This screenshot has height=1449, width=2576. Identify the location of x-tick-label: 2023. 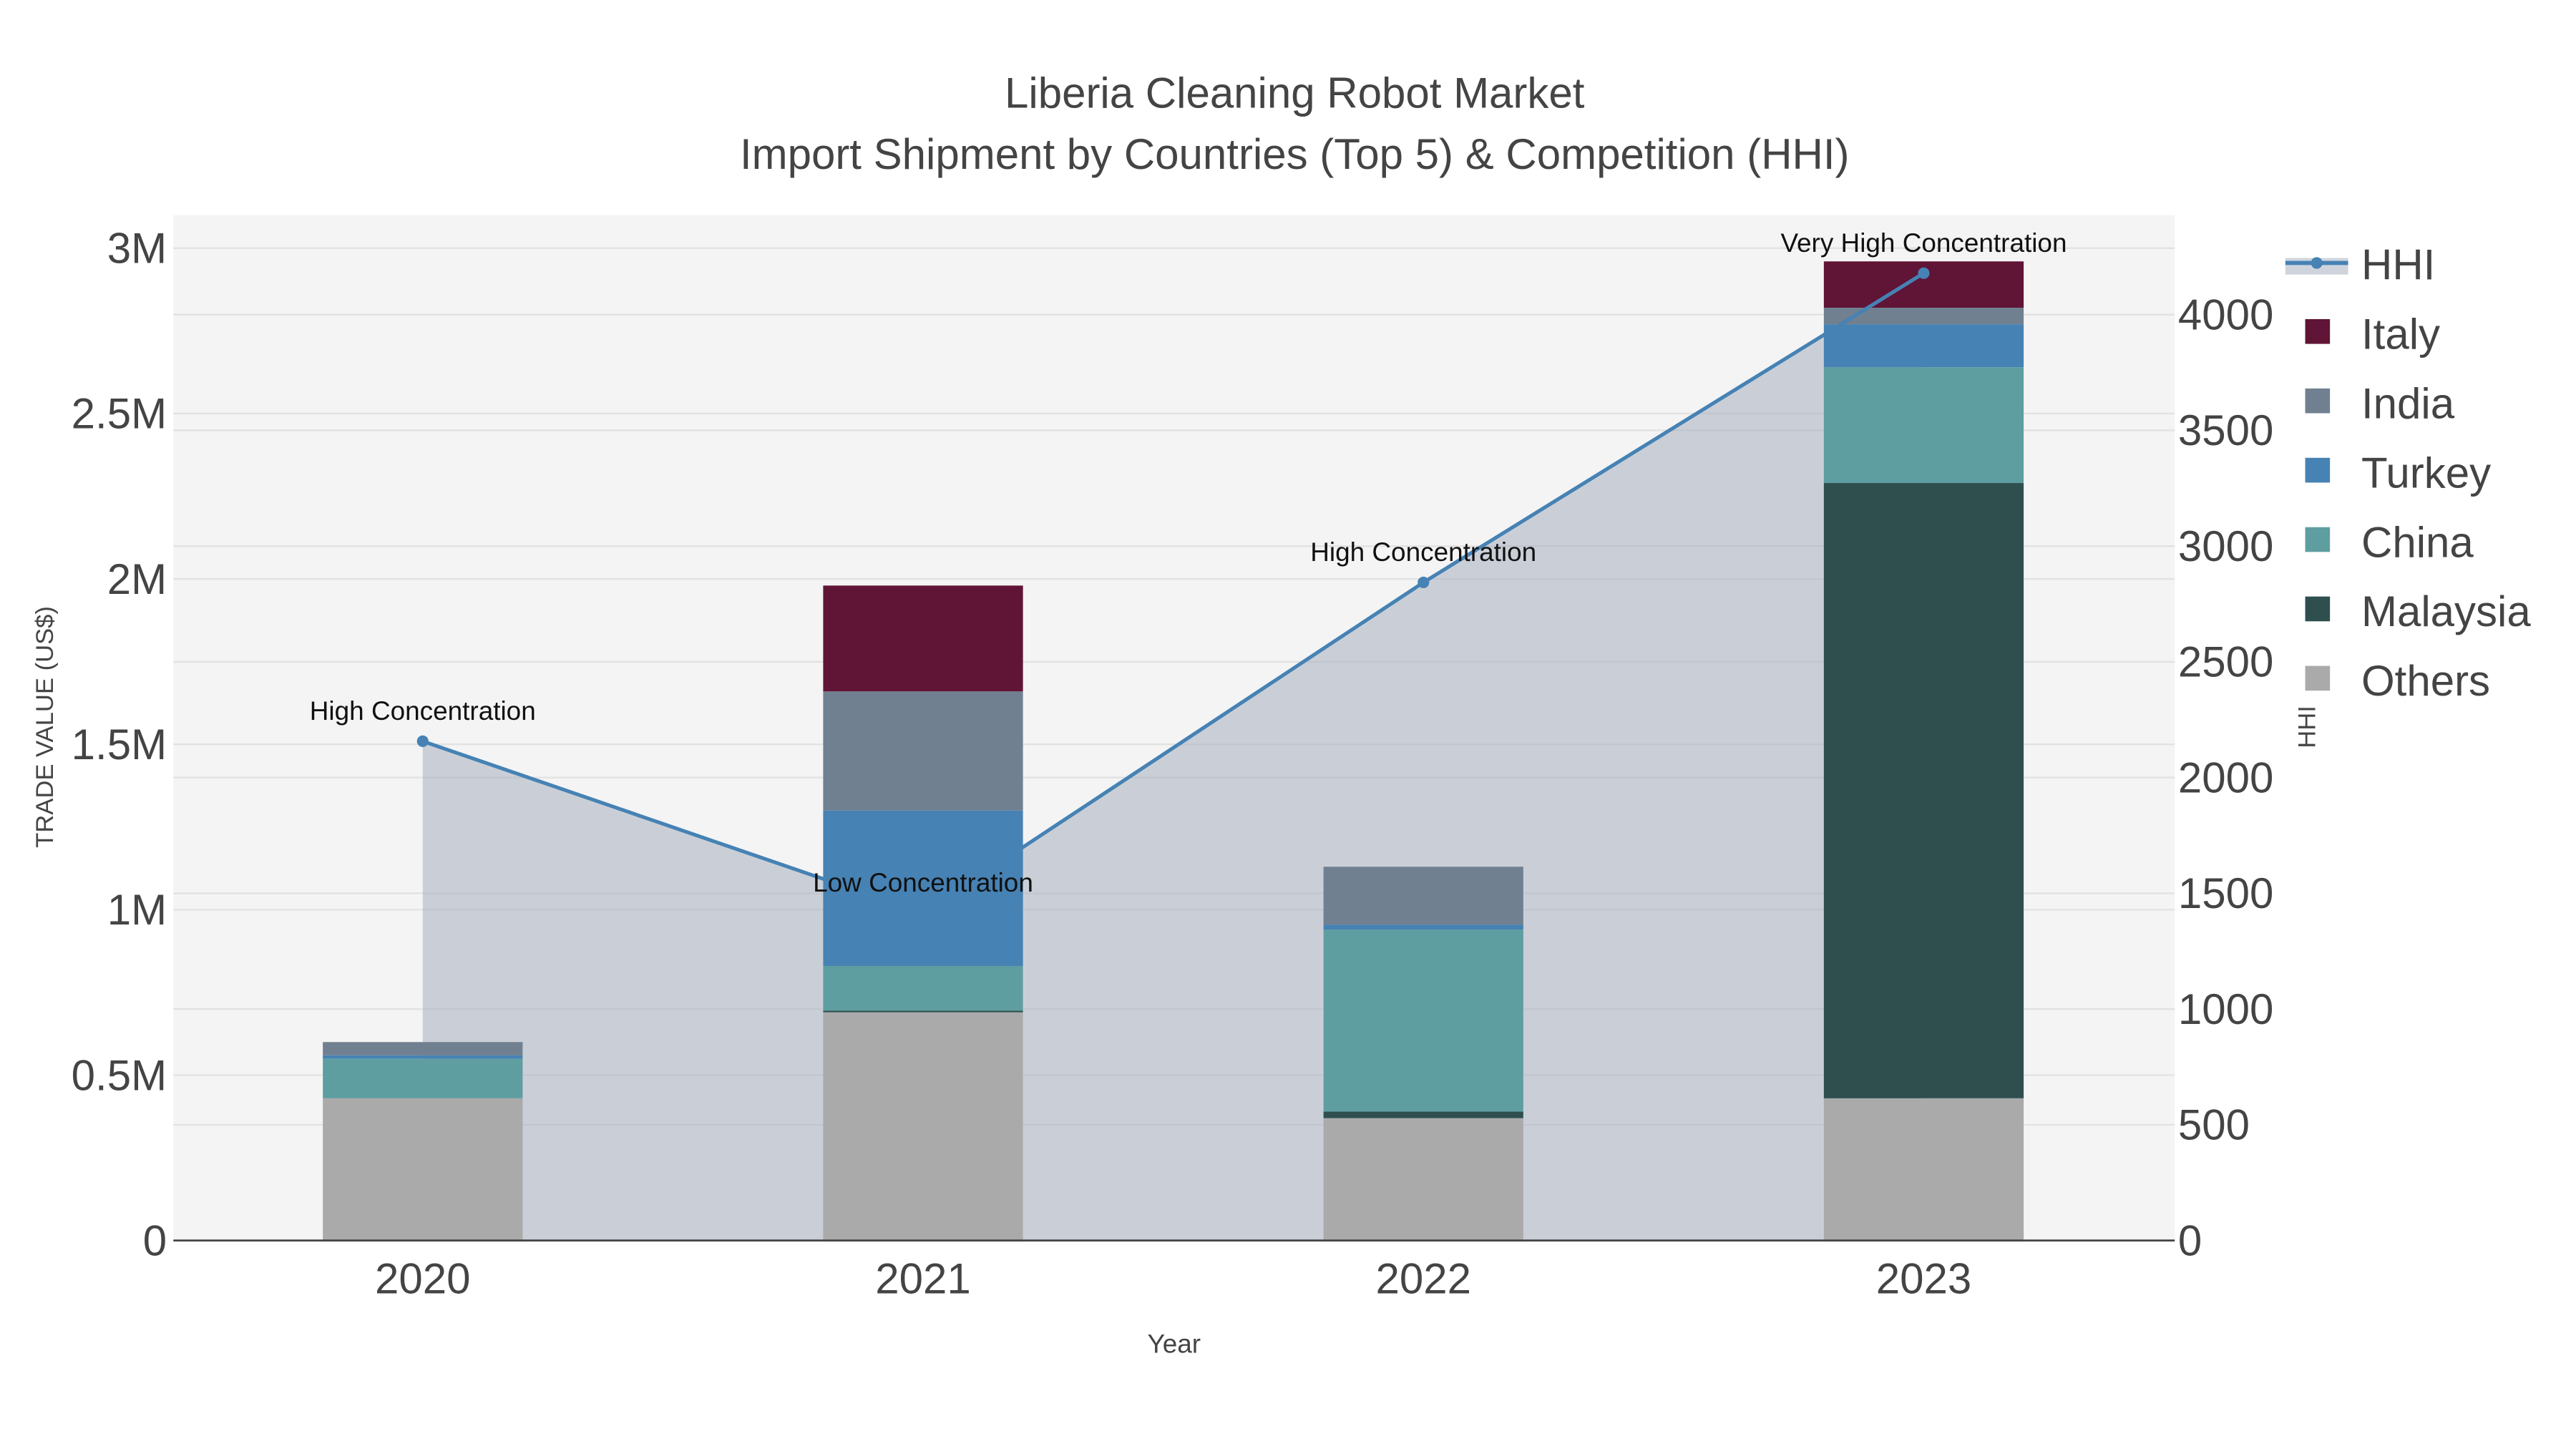
(1923, 1279).